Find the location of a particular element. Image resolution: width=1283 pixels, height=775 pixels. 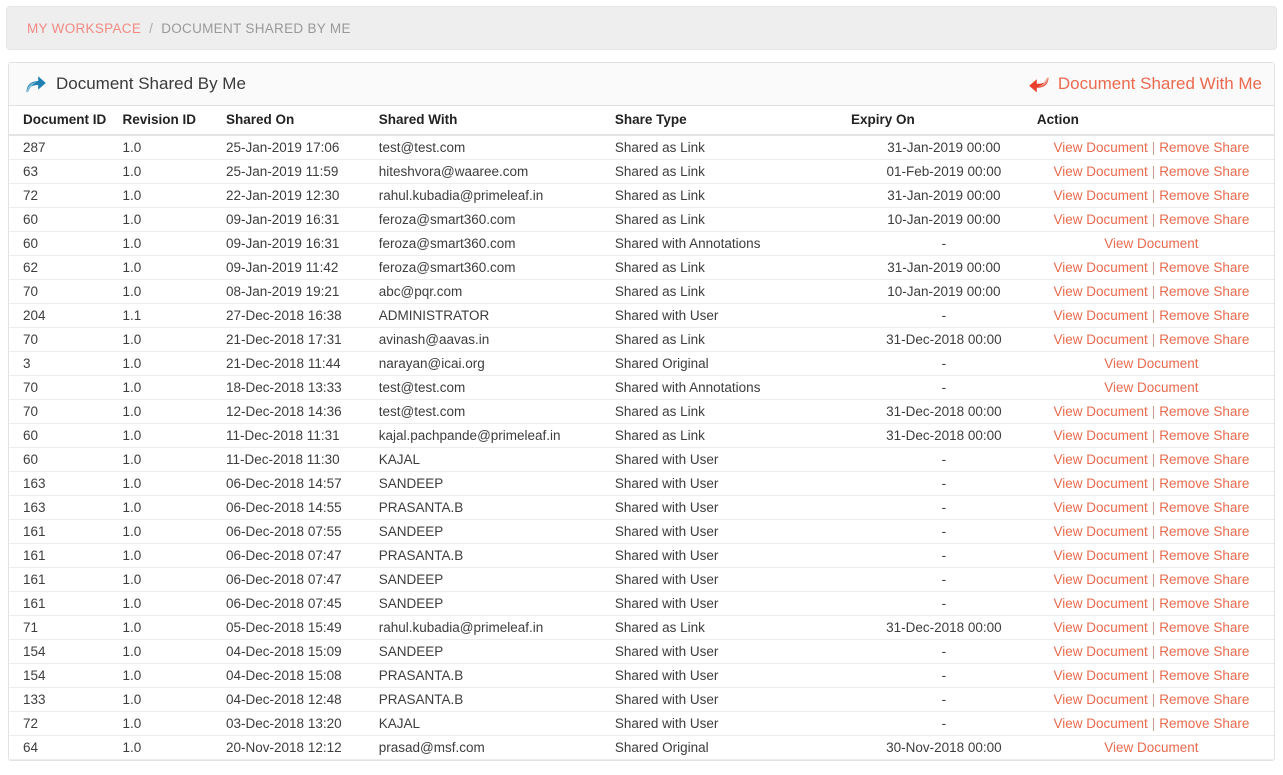

cell-shared-with: feroza@smart360.com is located at coordinates (496, 219).